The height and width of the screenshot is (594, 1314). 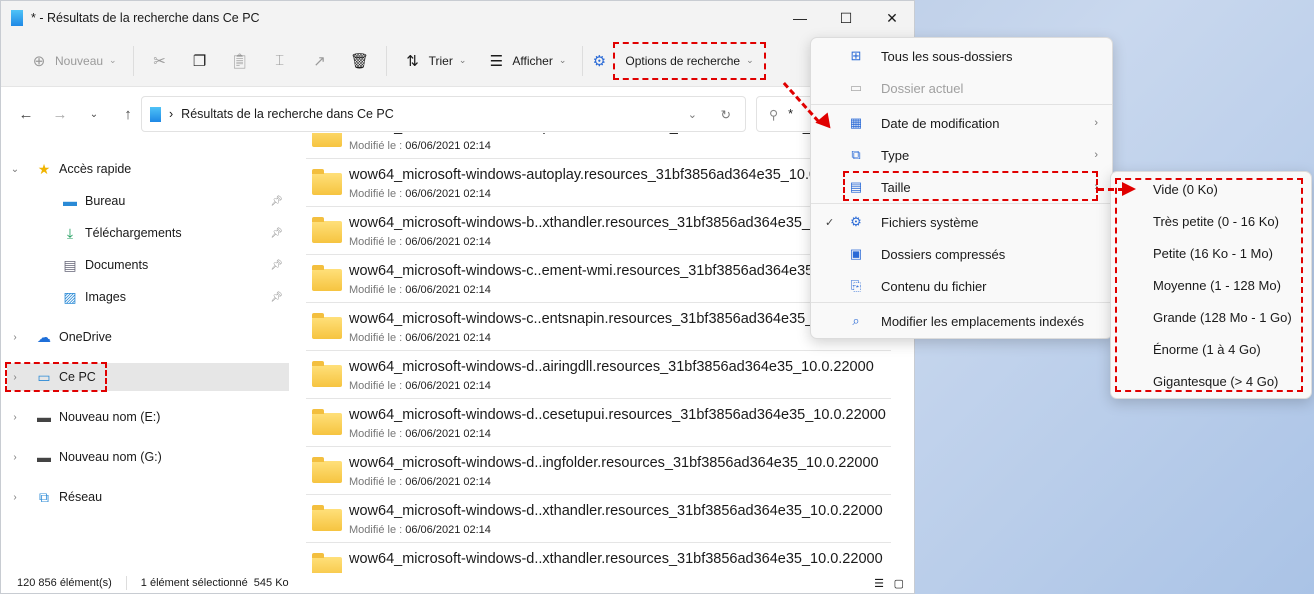 What do you see at coordinates (1216, 221) in the screenshot?
I see `size-option-label: Très petite (0 - 16 Ko)` at bounding box center [1216, 221].